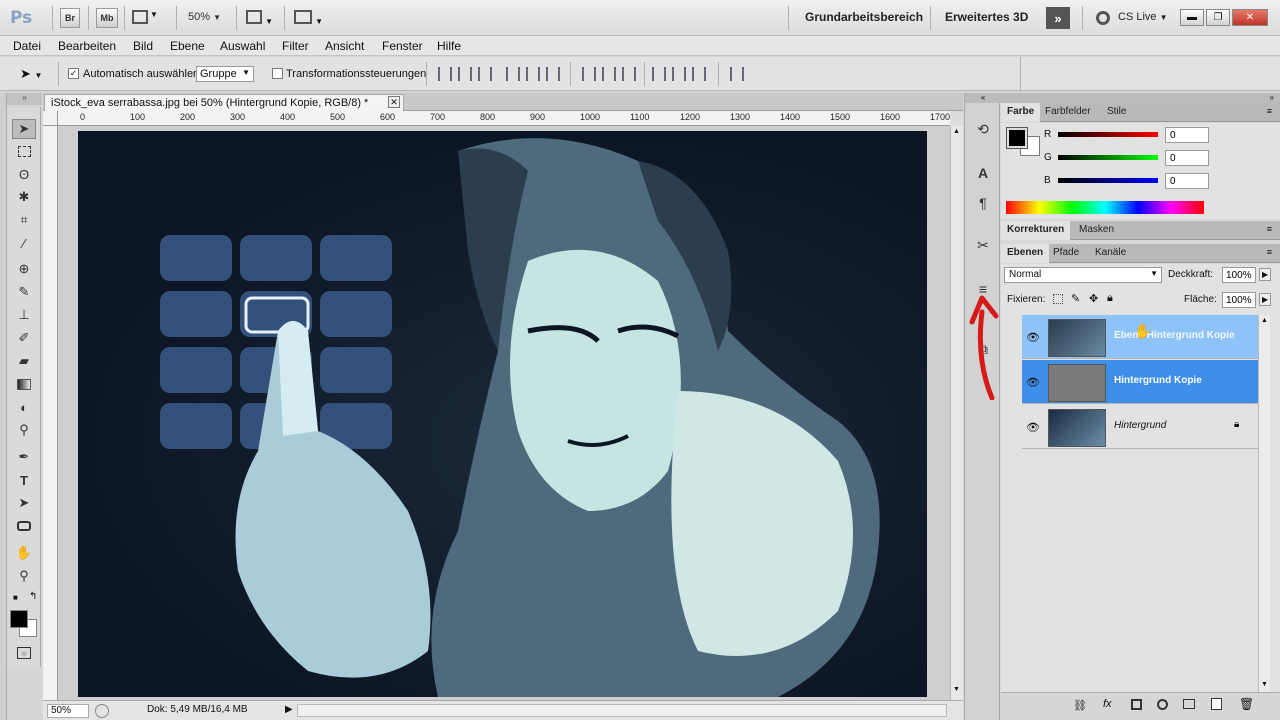 Image resolution: width=1280 pixels, height=720 pixels. What do you see at coordinates (19, 619) in the screenshot?
I see `foreground-color-swatch` at bounding box center [19, 619].